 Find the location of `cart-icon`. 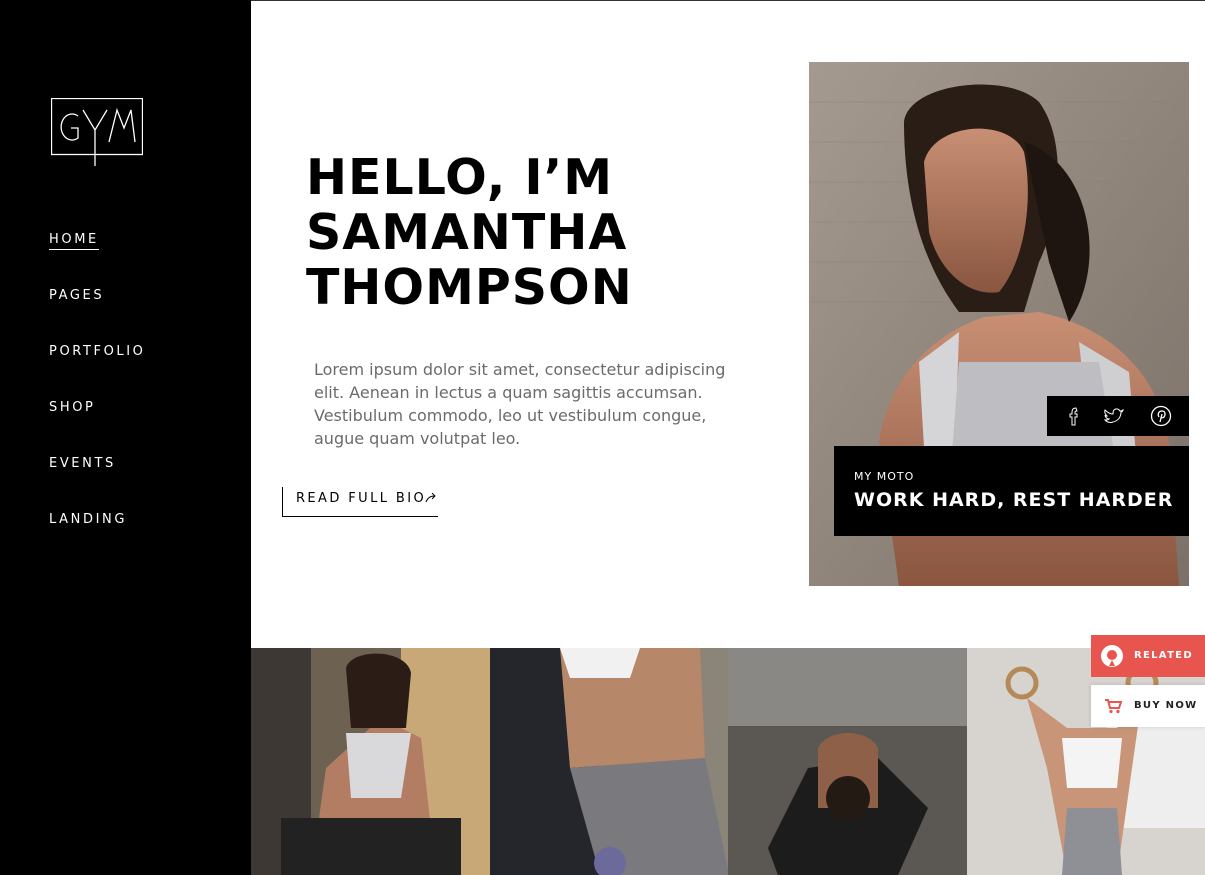

cart-icon is located at coordinates (1113, 706).